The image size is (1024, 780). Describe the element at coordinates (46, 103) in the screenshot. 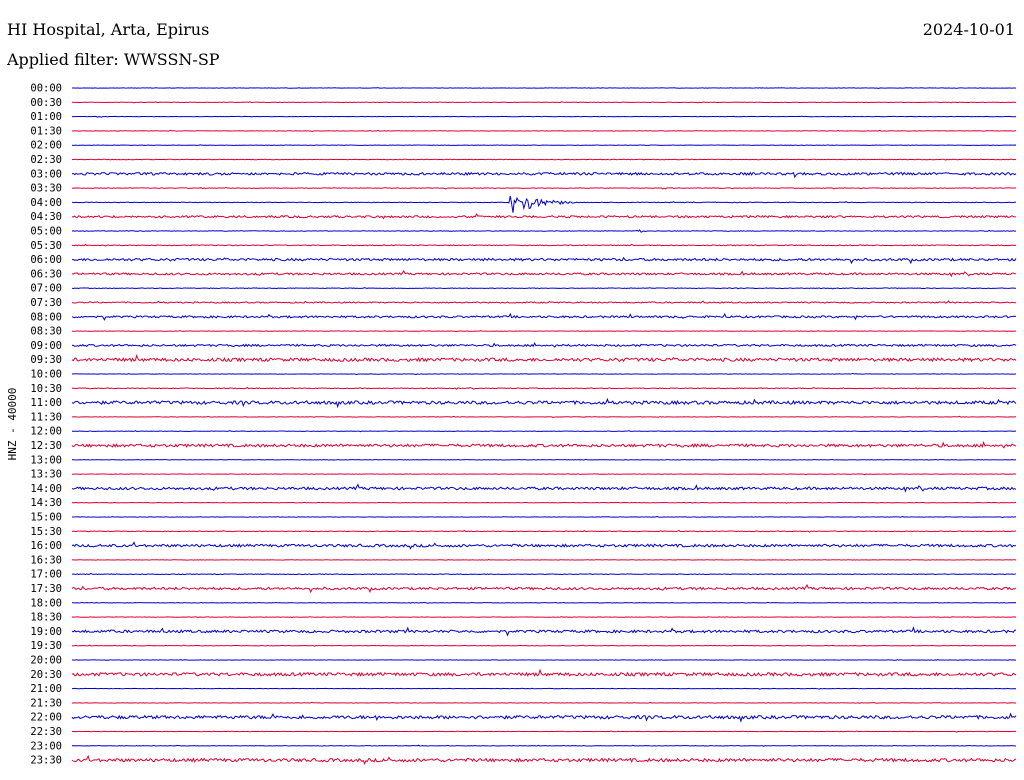

I see `row-tick-label: 00:30` at that location.